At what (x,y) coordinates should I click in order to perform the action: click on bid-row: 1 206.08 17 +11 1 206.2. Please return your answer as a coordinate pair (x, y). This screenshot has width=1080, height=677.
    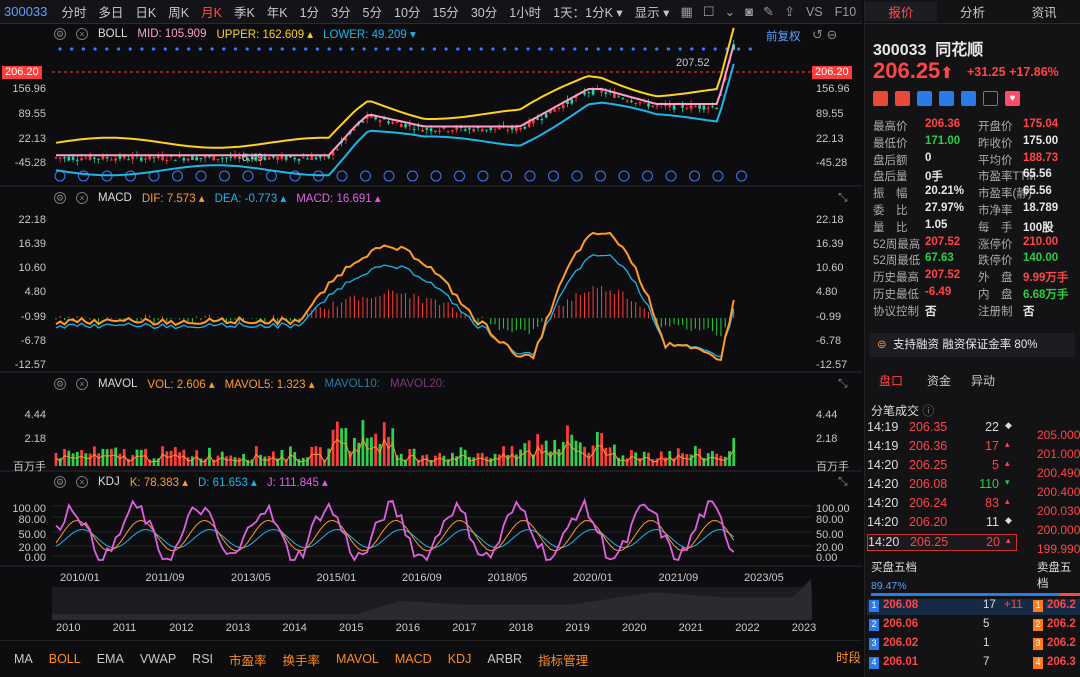
    Looking at the image, I should click on (973, 607).